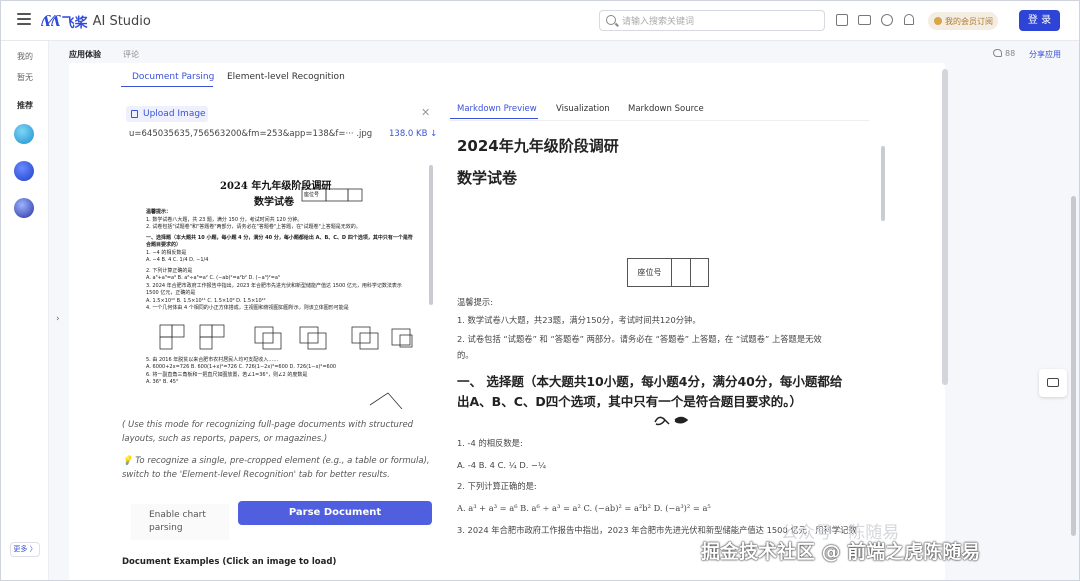 Image resolution: width=1080 pixels, height=581 pixels. Describe the element at coordinates (85, 54) in the screenshot. I see `tab-app-experience: 应用体验` at that location.